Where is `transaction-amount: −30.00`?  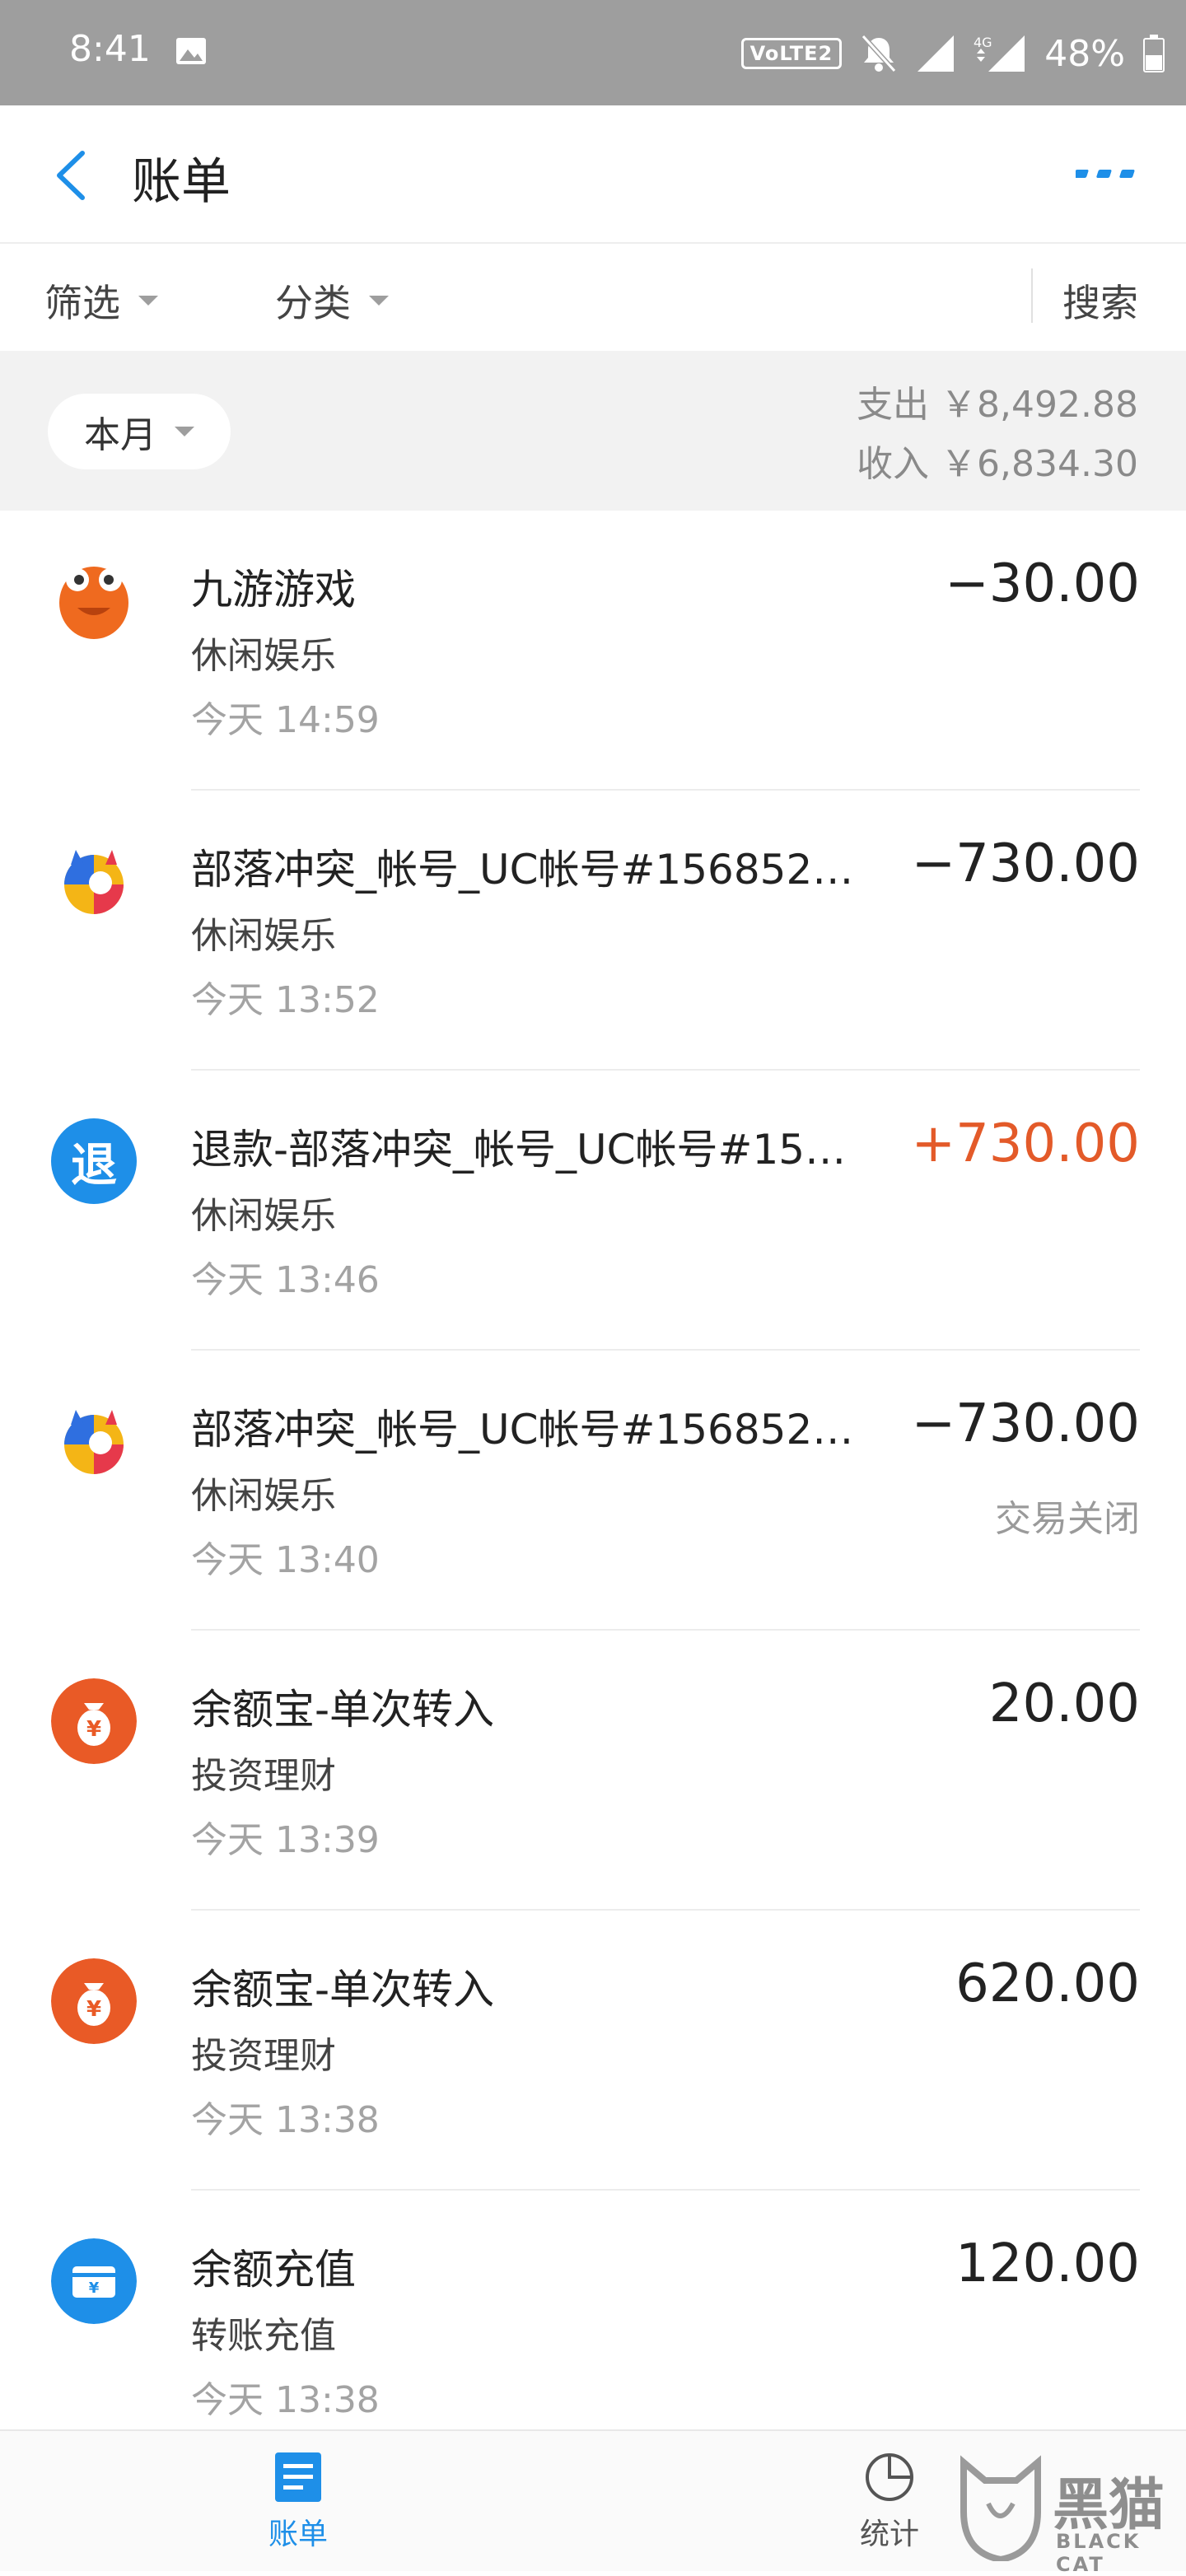 transaction-amount: −30.00 is located at coordinates (1042, 583).